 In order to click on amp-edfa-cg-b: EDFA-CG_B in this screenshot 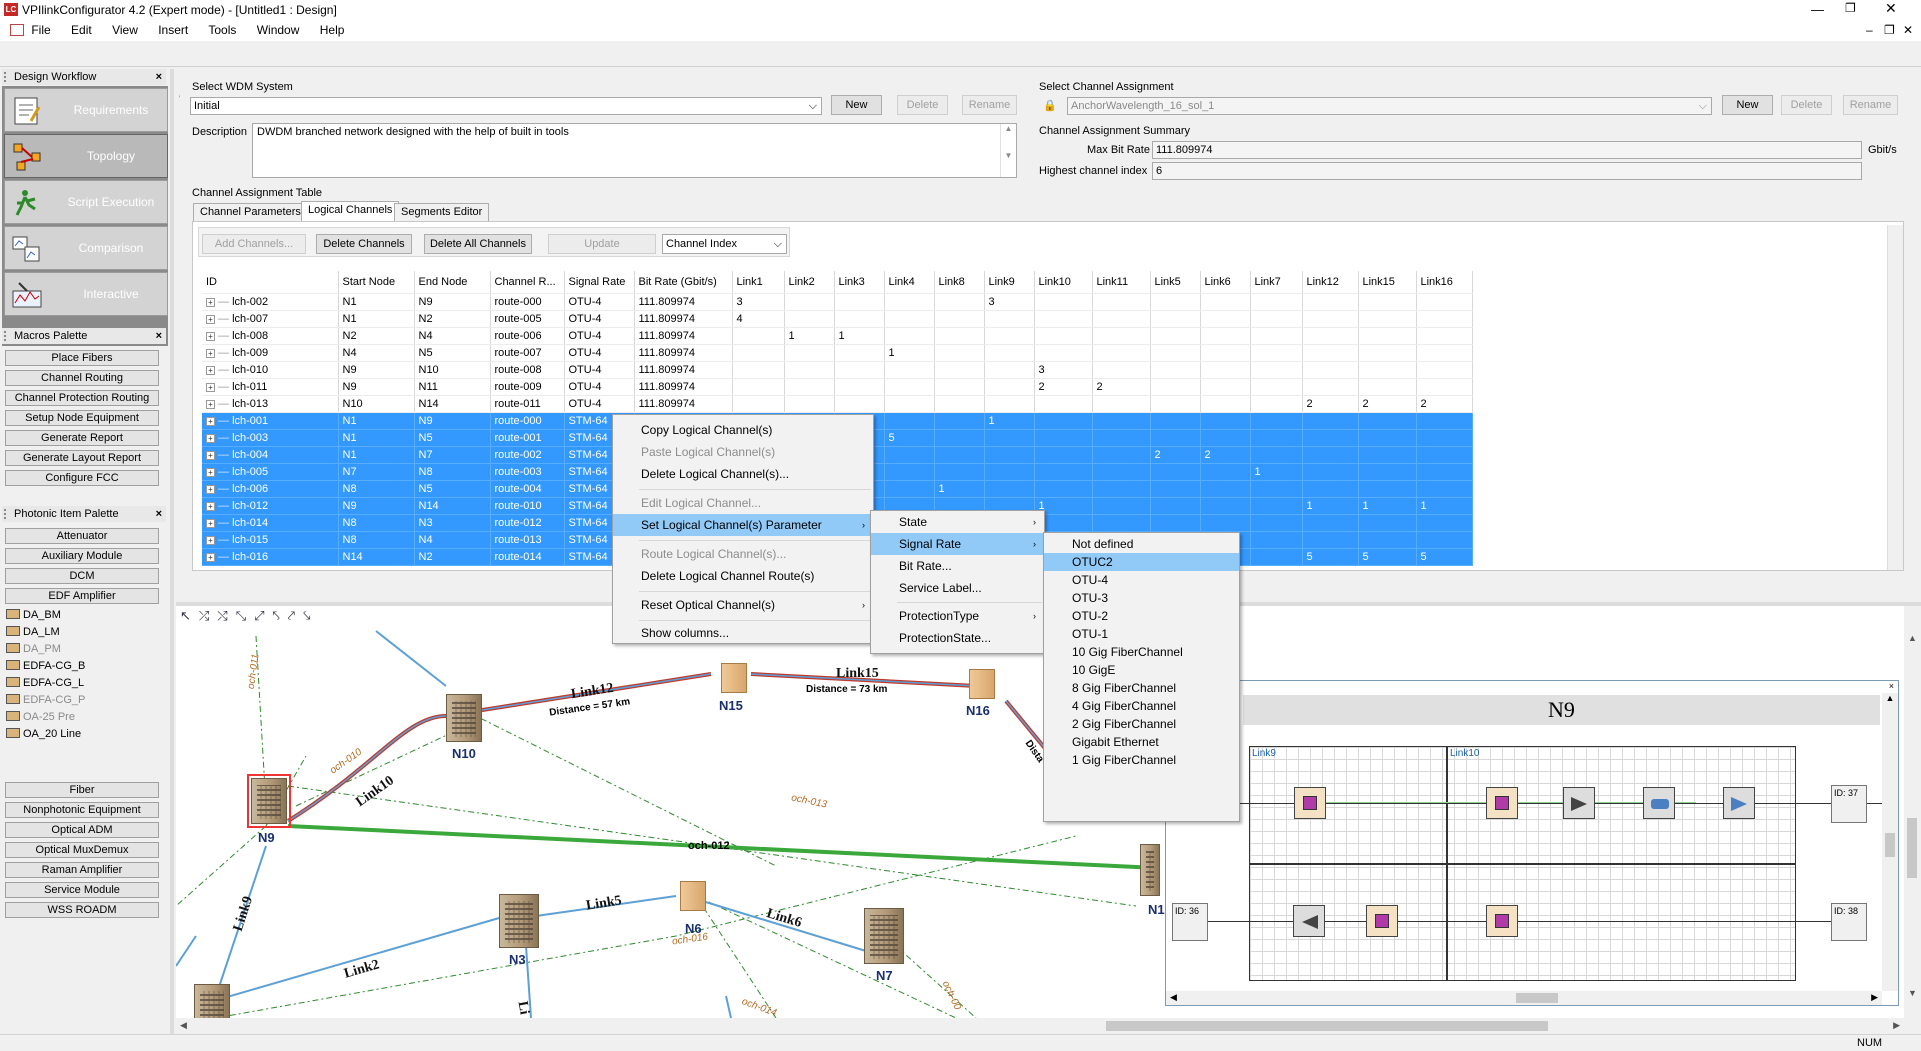, I will do `click(45, 666)`.